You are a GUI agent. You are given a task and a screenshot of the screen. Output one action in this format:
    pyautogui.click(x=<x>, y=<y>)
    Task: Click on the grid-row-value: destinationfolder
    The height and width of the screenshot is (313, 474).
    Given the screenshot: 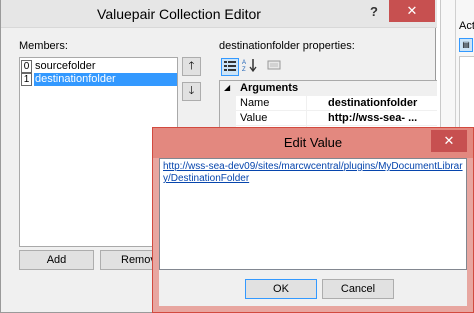 What is the action you would take?
    pyautogui.click(x=373, y=103)
    